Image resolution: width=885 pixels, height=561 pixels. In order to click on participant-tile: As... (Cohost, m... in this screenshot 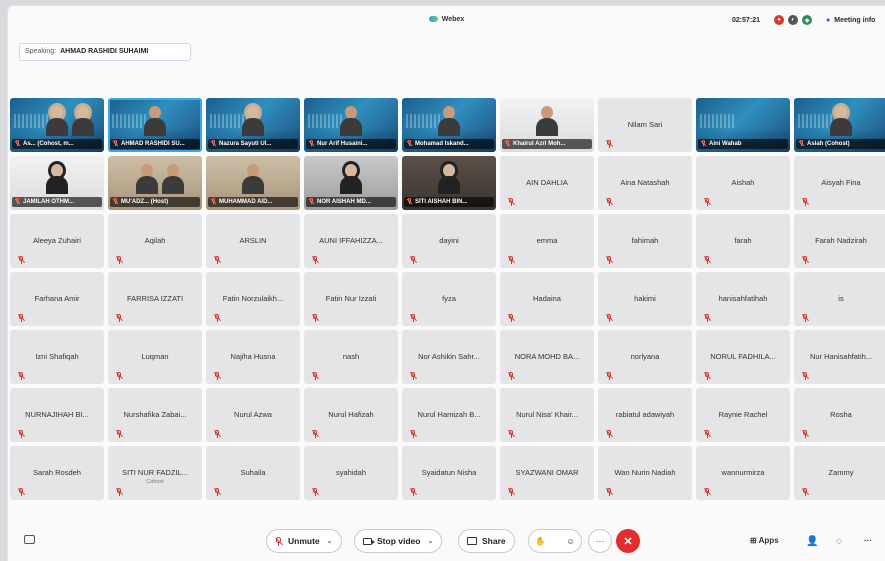, I will do `click(57, 125)`.